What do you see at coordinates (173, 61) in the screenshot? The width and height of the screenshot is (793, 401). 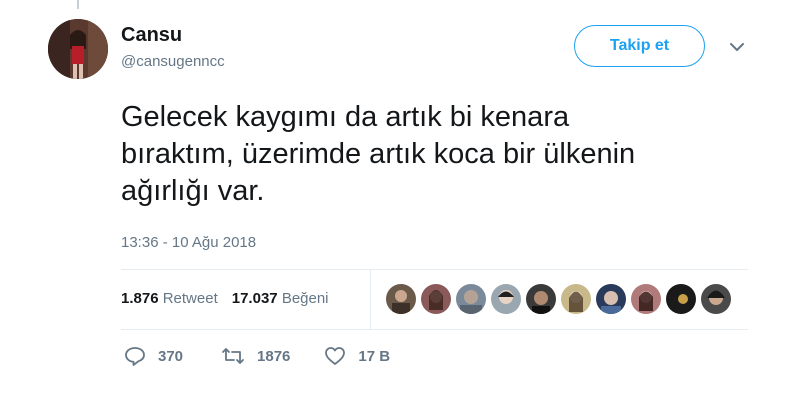 I see `author-handle: @cansugenncc` at bounding box center [173, 61].